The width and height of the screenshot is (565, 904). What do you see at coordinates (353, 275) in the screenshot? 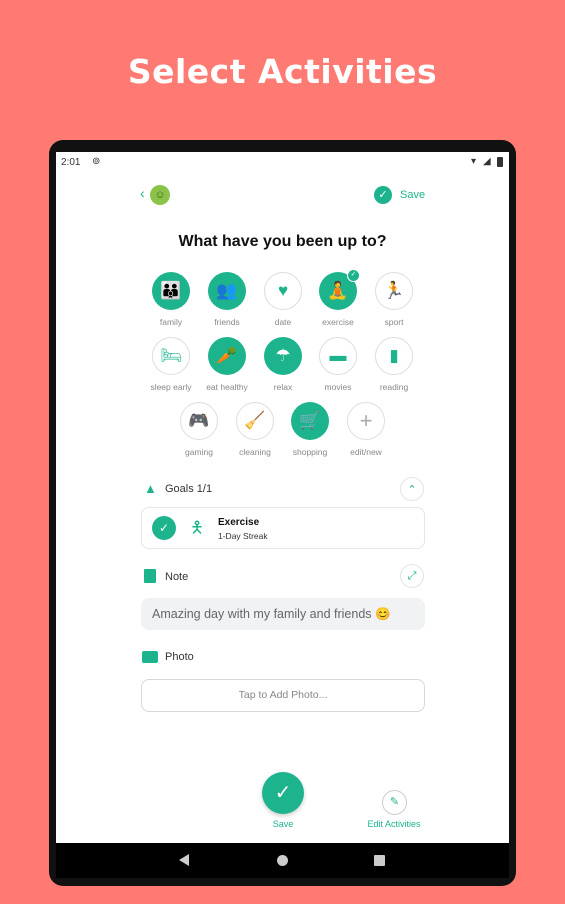
I see `selected-badge-icon: ✓` at bounding box center [353, 275].